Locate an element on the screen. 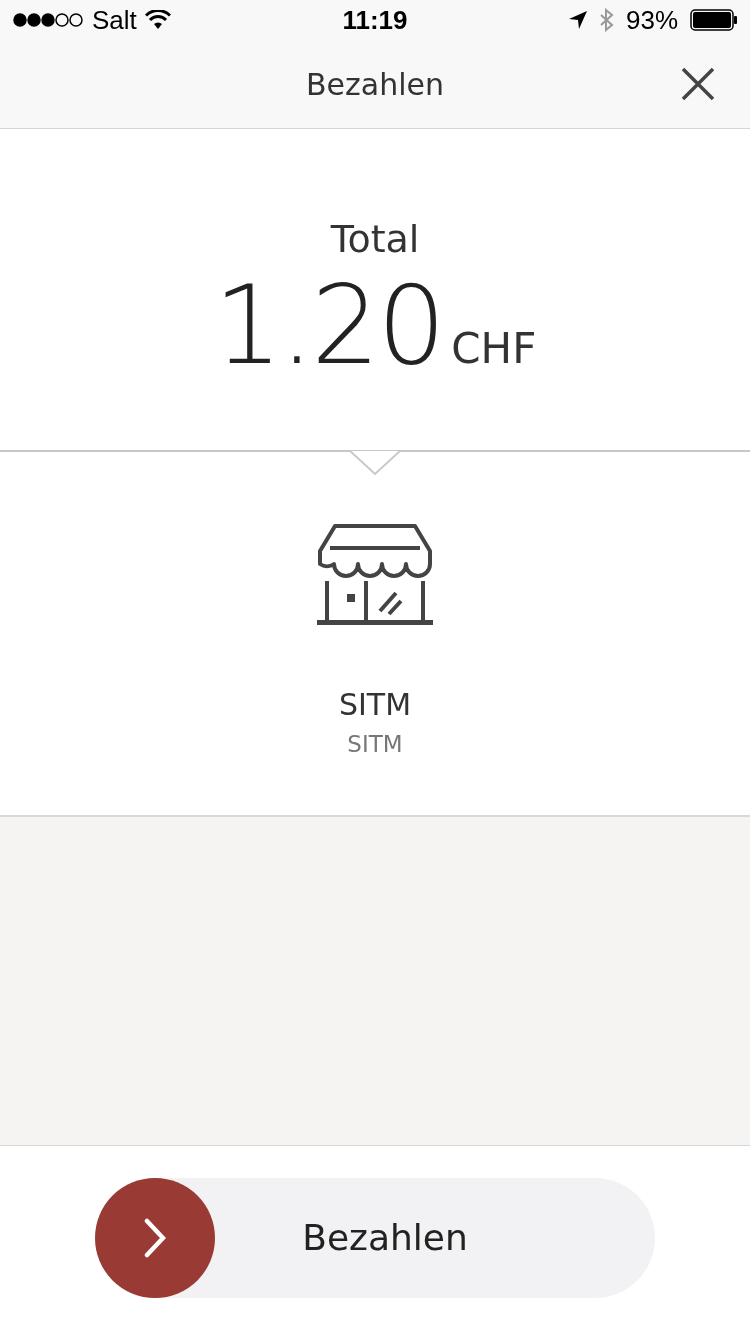 The width and height of the screenshot is (750, 1334). wifi-icon is located at coordinates (157, 20).